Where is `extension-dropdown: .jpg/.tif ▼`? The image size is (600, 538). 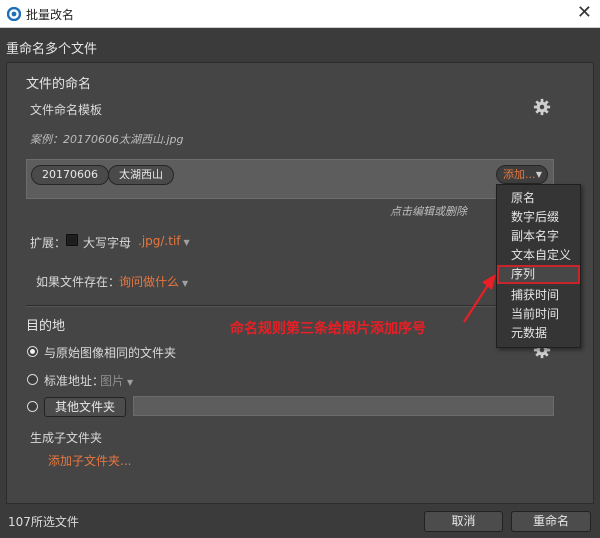
extension-dropdown: .jpg/.tif ▼ is located at coordinates (164, 241).